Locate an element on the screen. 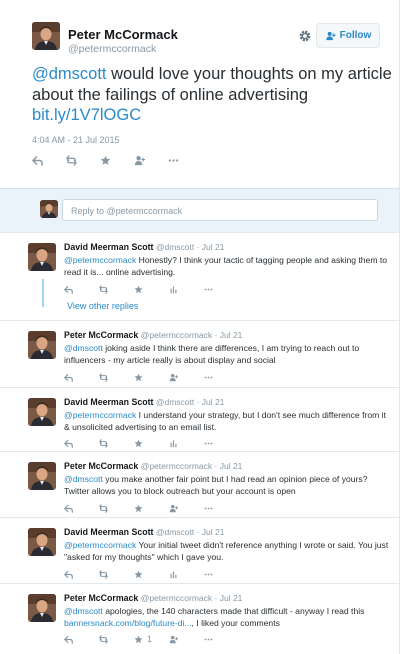  reply-actions: 1 is located at coordinates (151, 639).